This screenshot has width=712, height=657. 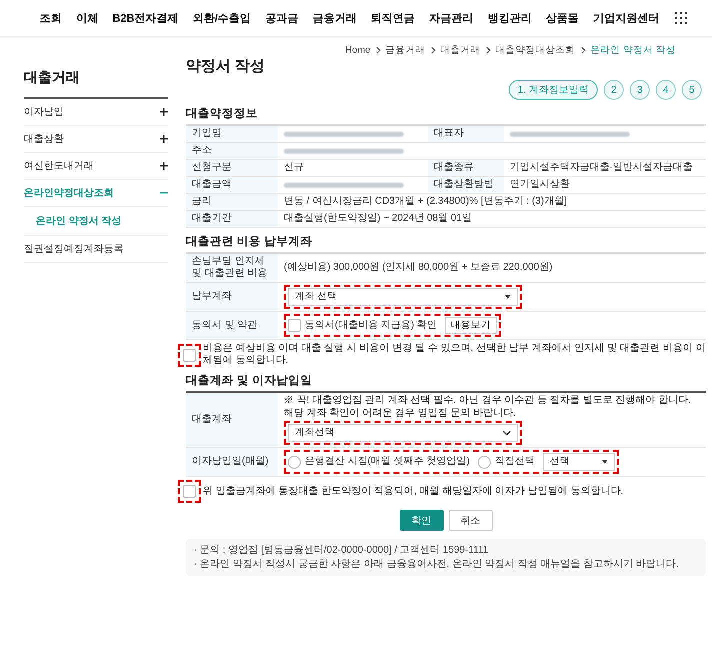 What do you see at coordinates (466, 134) in the screenshot?
I see `table-header-cell: 대표자` at bounding box center [466, 134].